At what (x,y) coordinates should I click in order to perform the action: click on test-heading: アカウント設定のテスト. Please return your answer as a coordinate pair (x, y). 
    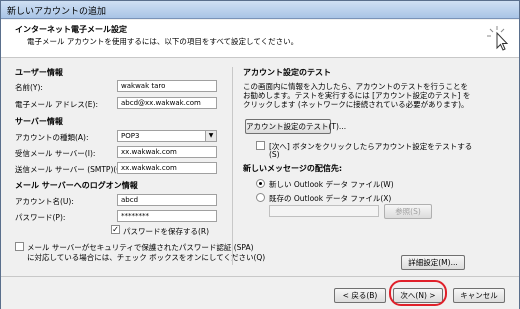
    Looking at the image, I should click on (287, 72).